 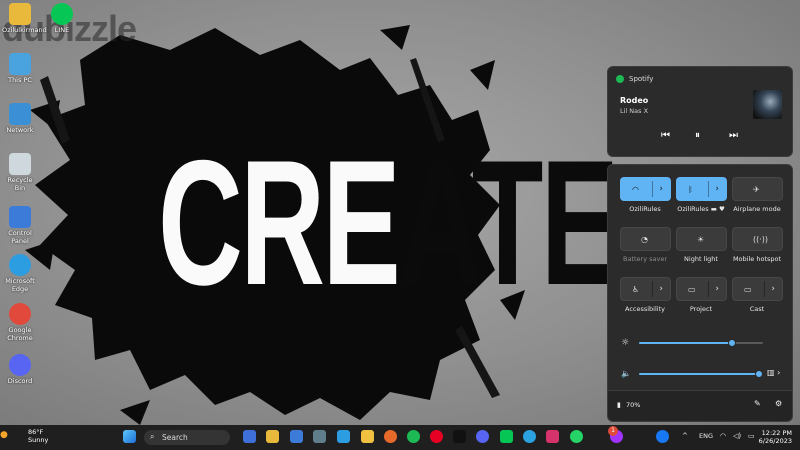 I want to click on edit-pencil-icon: ✎, so click(x=757, y=403).